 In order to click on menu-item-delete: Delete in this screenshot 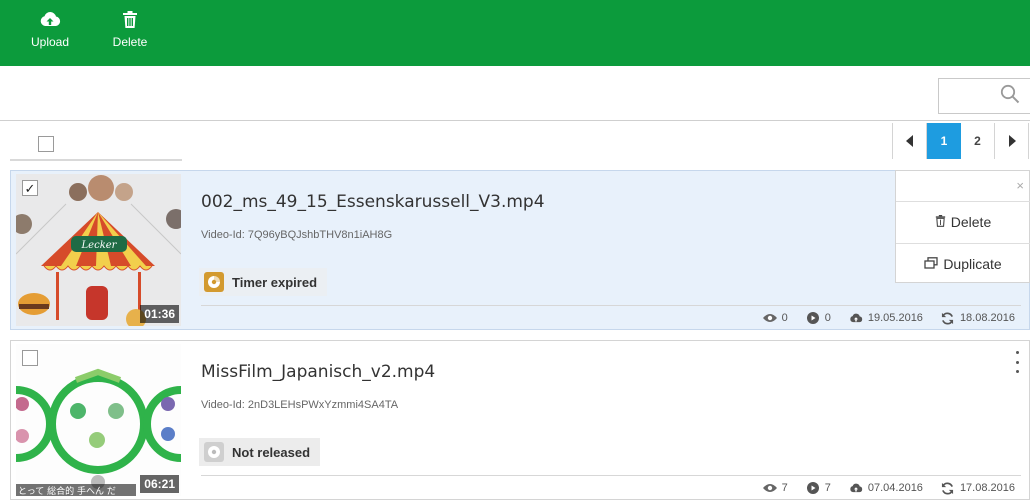, I will do `click(963, 221)`.